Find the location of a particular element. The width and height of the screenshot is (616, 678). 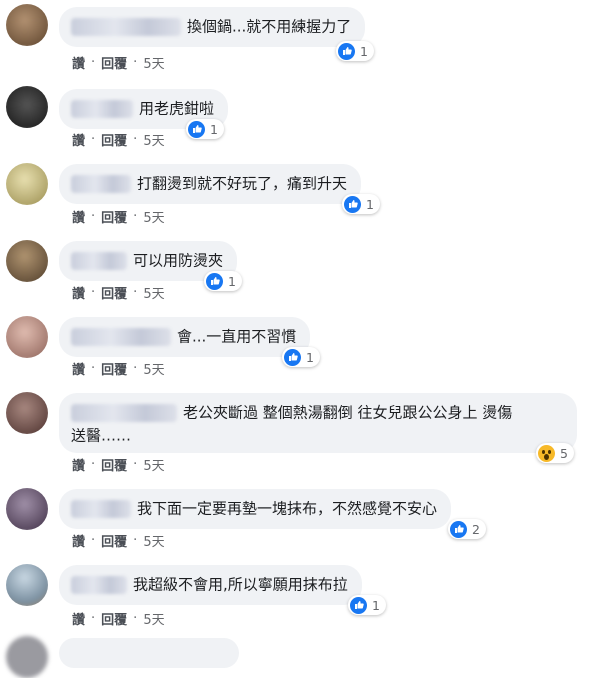

comment-text: 我下面一定要再墊一塊抹布，不然感覺不安心 is located at coordinates (287, 508).